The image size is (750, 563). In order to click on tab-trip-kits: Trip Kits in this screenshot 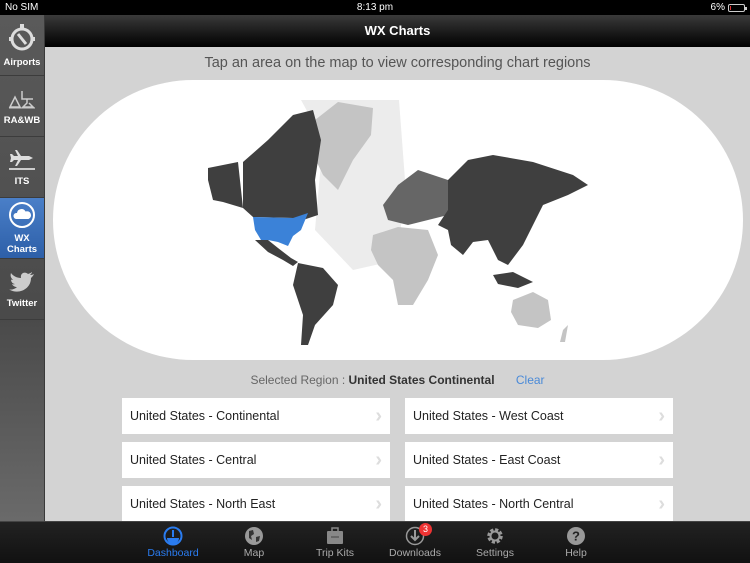, I will do `click(335, 542)`.